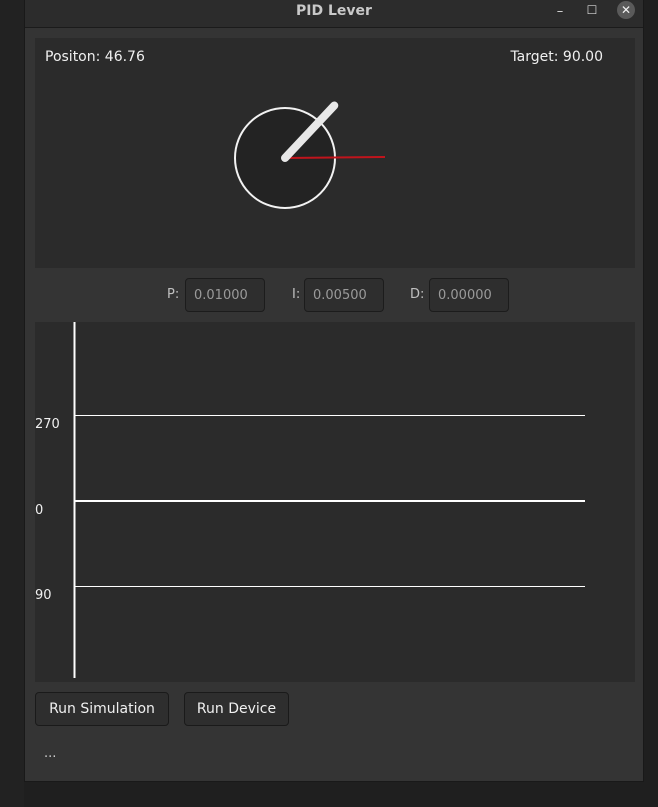 Image resolution: width=658 pixels, height=807 pixels. I want to click on minimize-icon: –, so click(560, 13).